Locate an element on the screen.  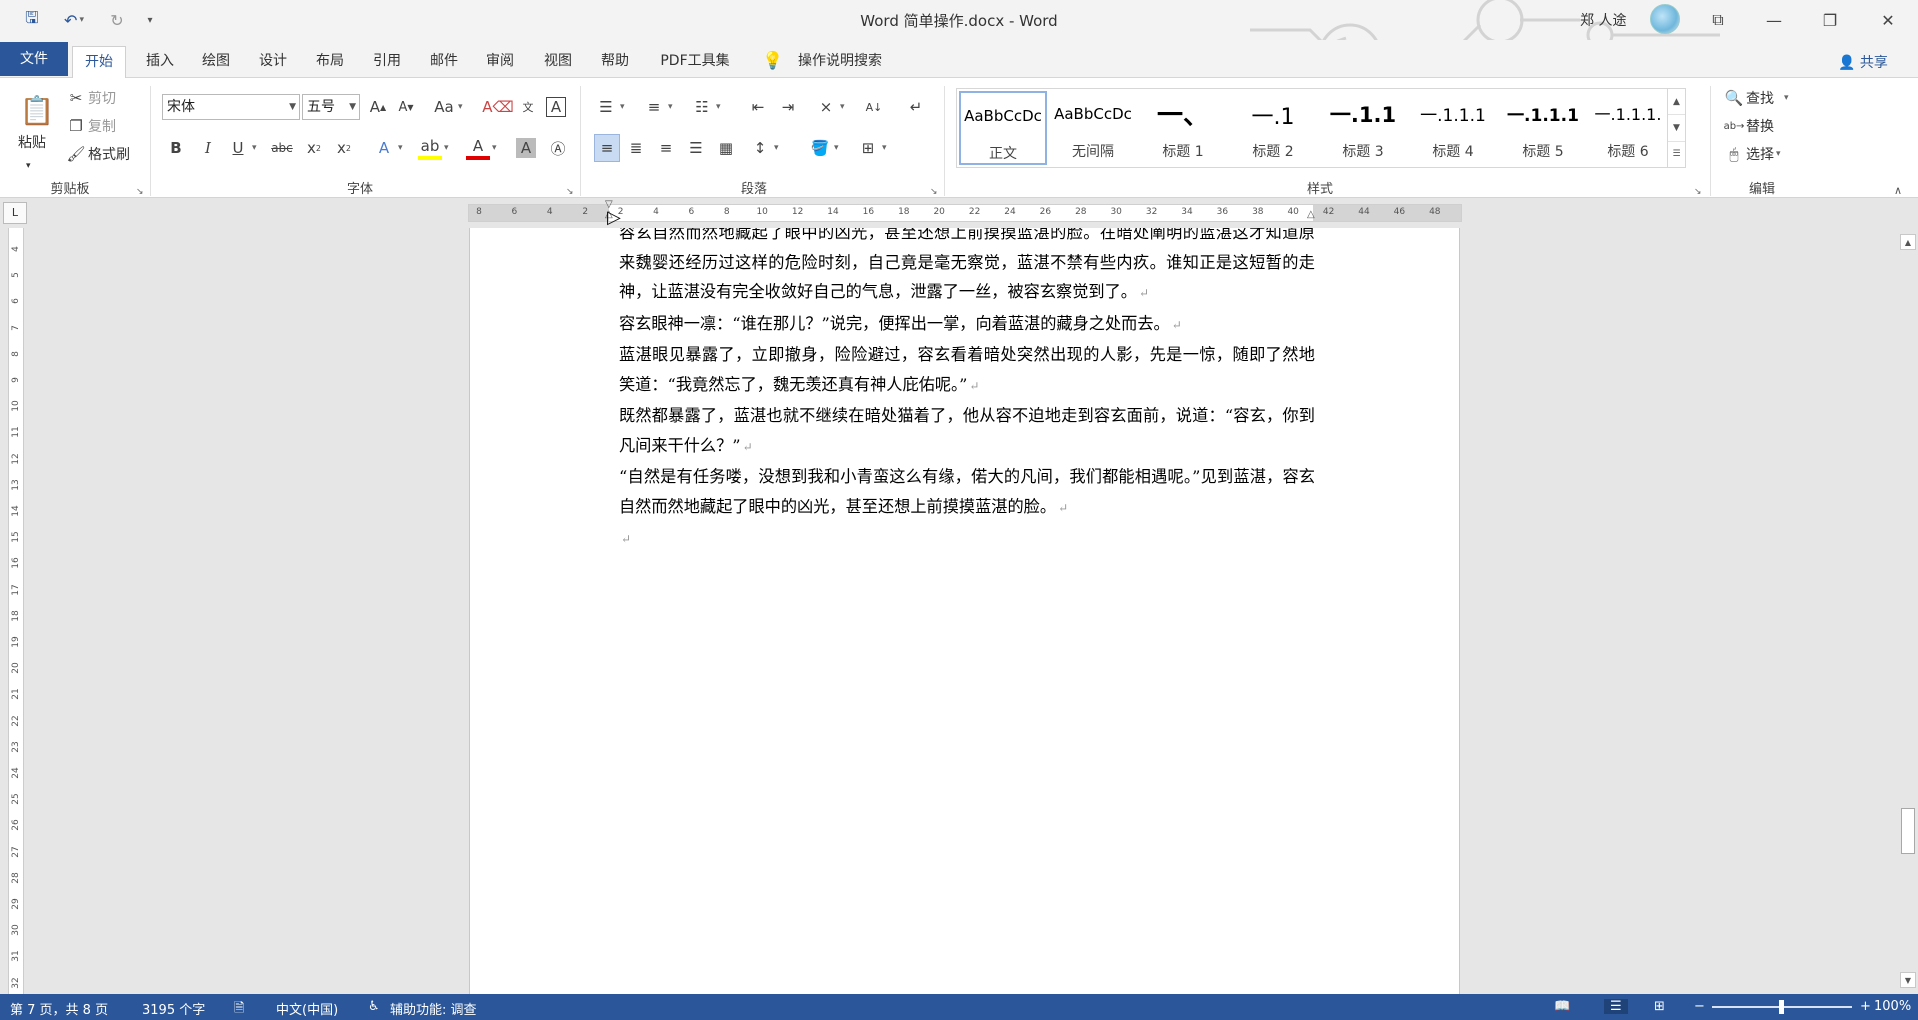
numbering-button: ≡ ▾ is located at coordinates (657, 107).